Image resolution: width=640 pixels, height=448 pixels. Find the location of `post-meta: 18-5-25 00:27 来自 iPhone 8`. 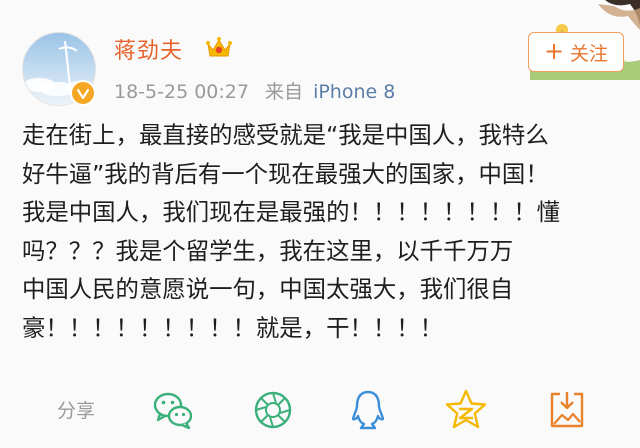

post-meta: 18-5-25 00:27 来自 iPhone 8 is located at coordinates (254, 90).